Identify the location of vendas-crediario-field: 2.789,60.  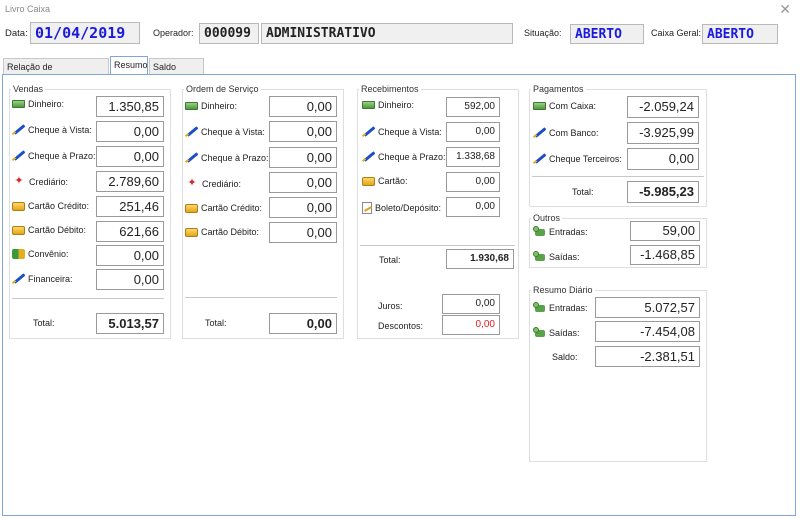
(130, 181).